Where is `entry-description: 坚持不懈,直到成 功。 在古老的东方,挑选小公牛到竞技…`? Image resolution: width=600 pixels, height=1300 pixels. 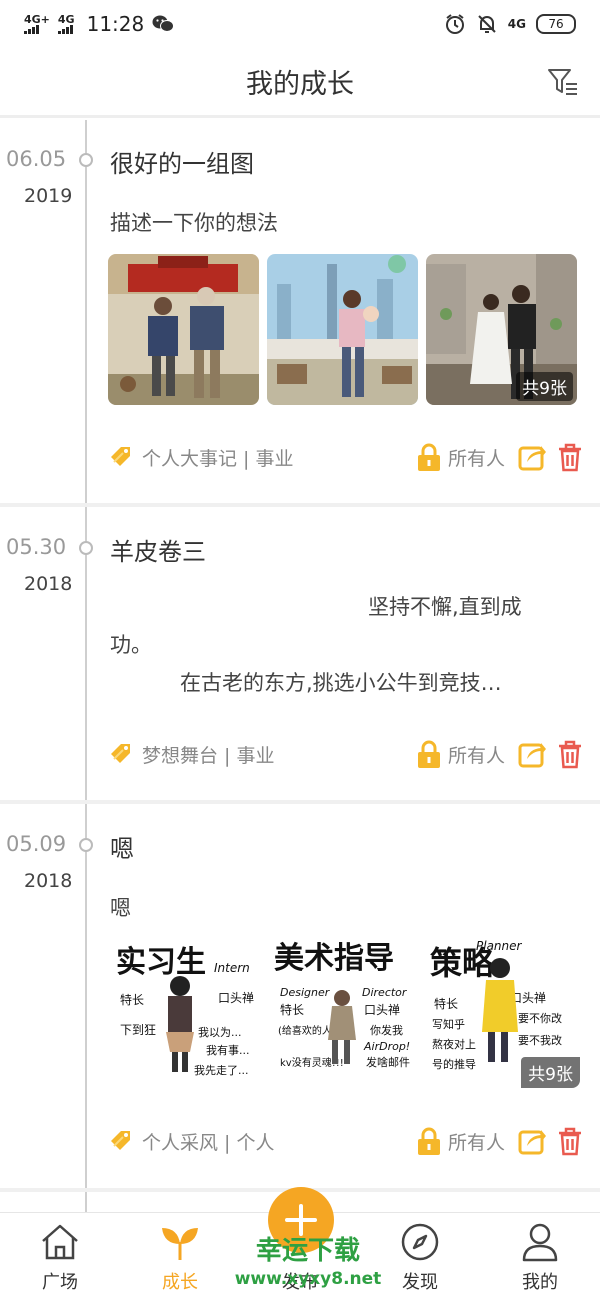 entry-description: 坚持不懈,直到成 功。 在古老的东方,挑选小公牛到竞技… is located at coordinates (345, 645).